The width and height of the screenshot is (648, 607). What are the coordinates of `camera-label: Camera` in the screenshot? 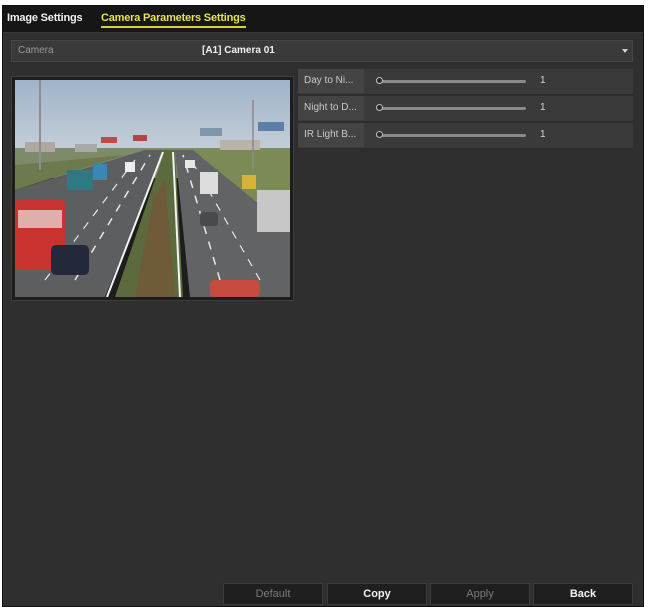 It's located at (36, 50).